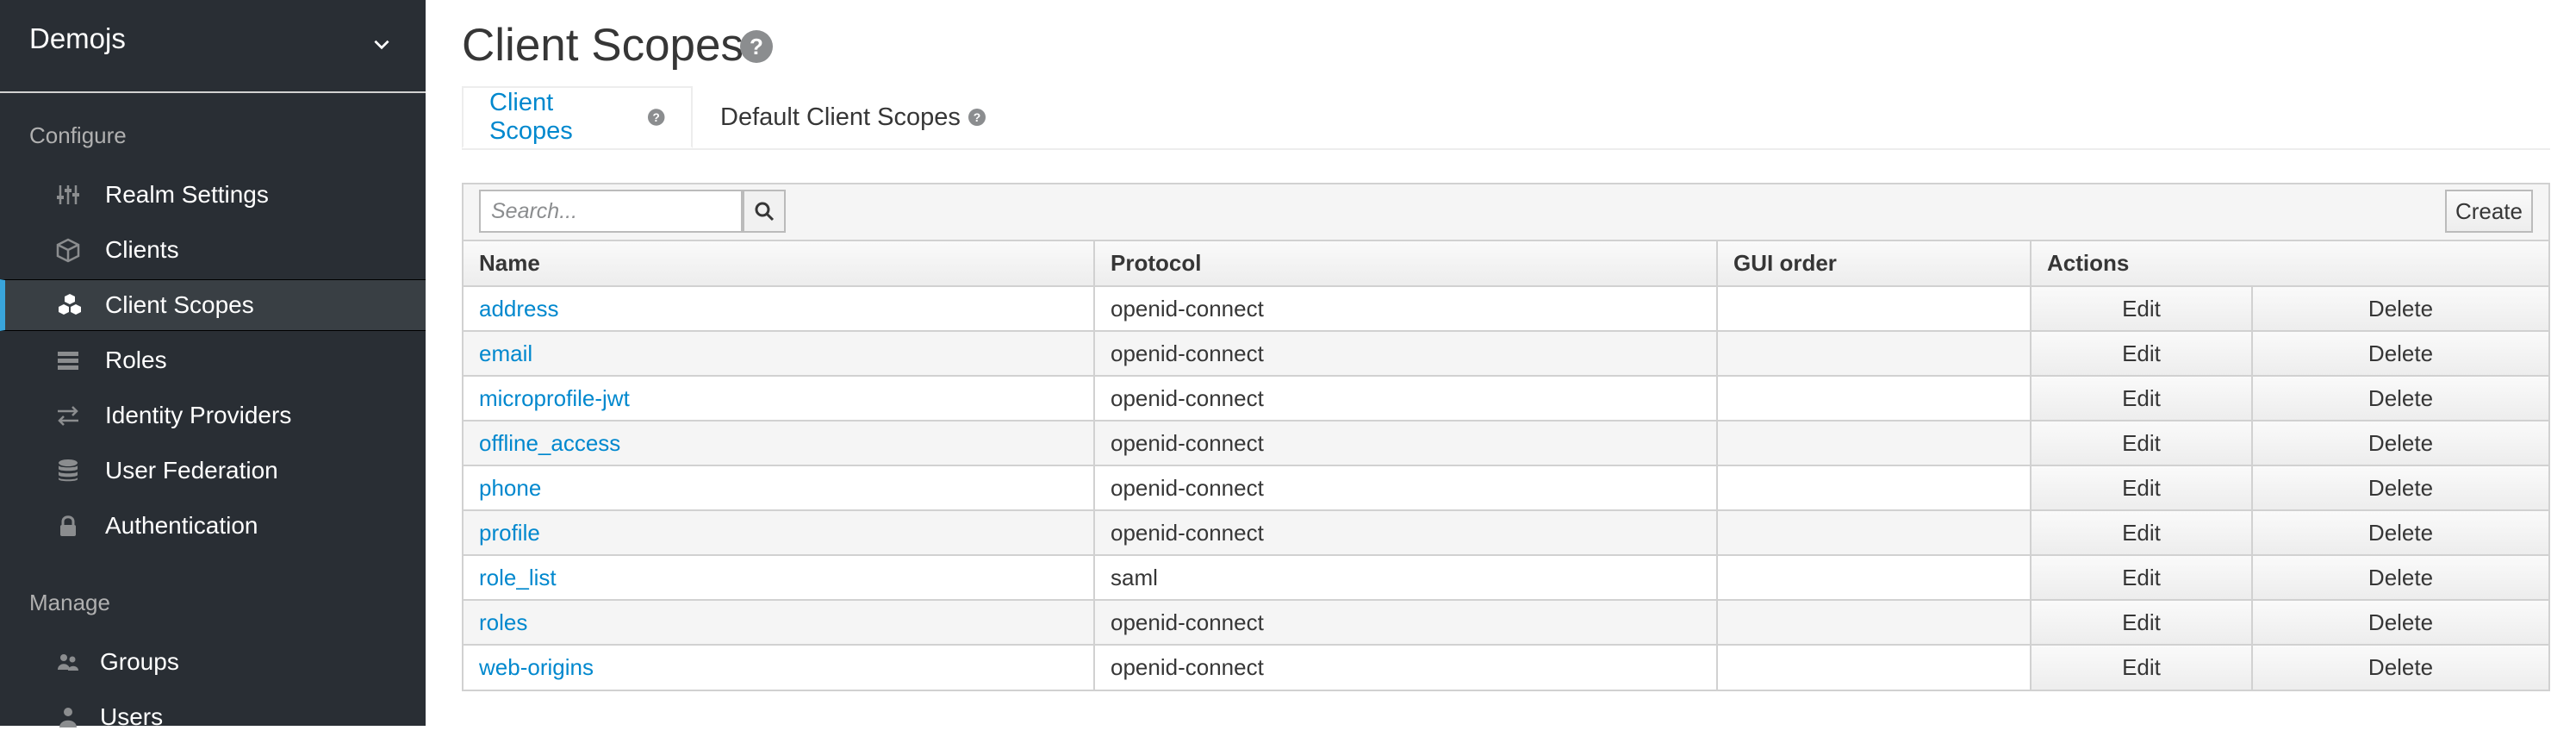 The height and width of the screenshot is (743, 2576). I want to click on client-scope-link: email, so click(506, 353).